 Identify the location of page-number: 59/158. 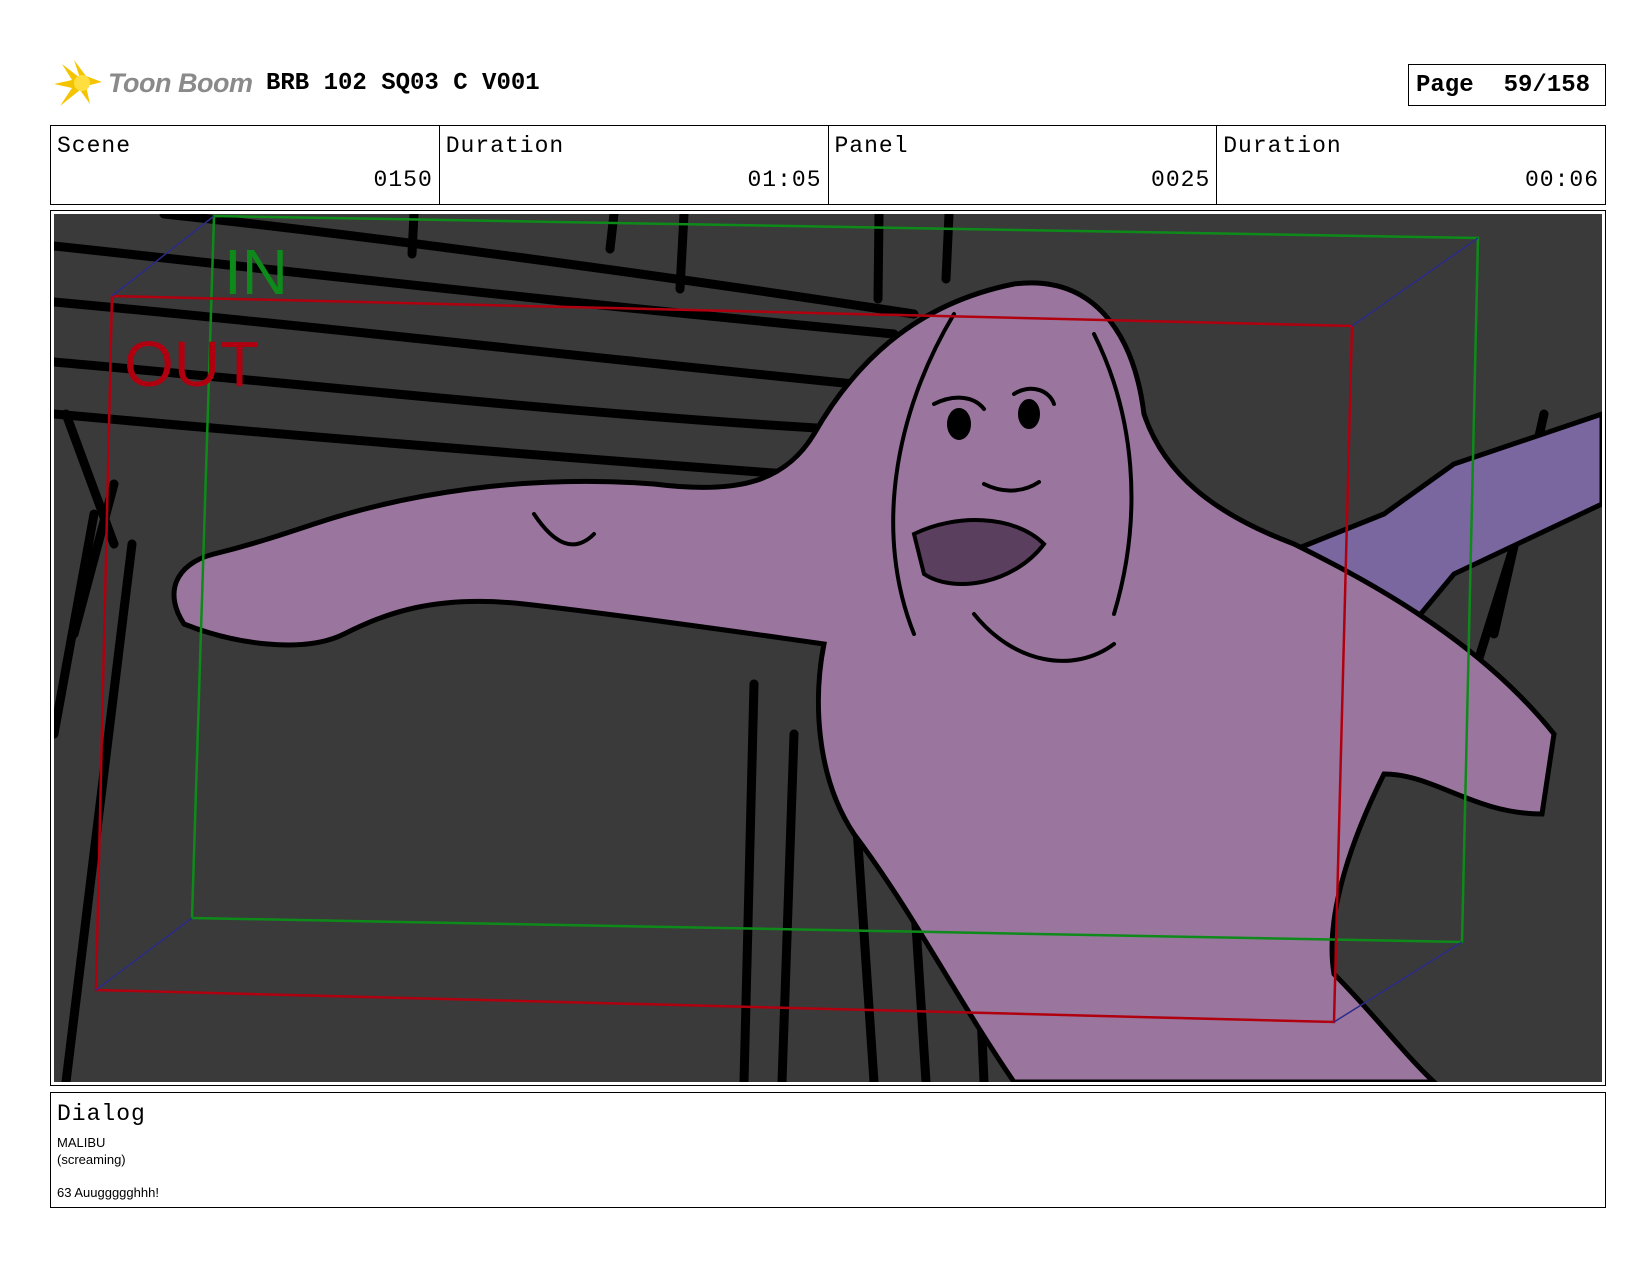
(1547, 85).